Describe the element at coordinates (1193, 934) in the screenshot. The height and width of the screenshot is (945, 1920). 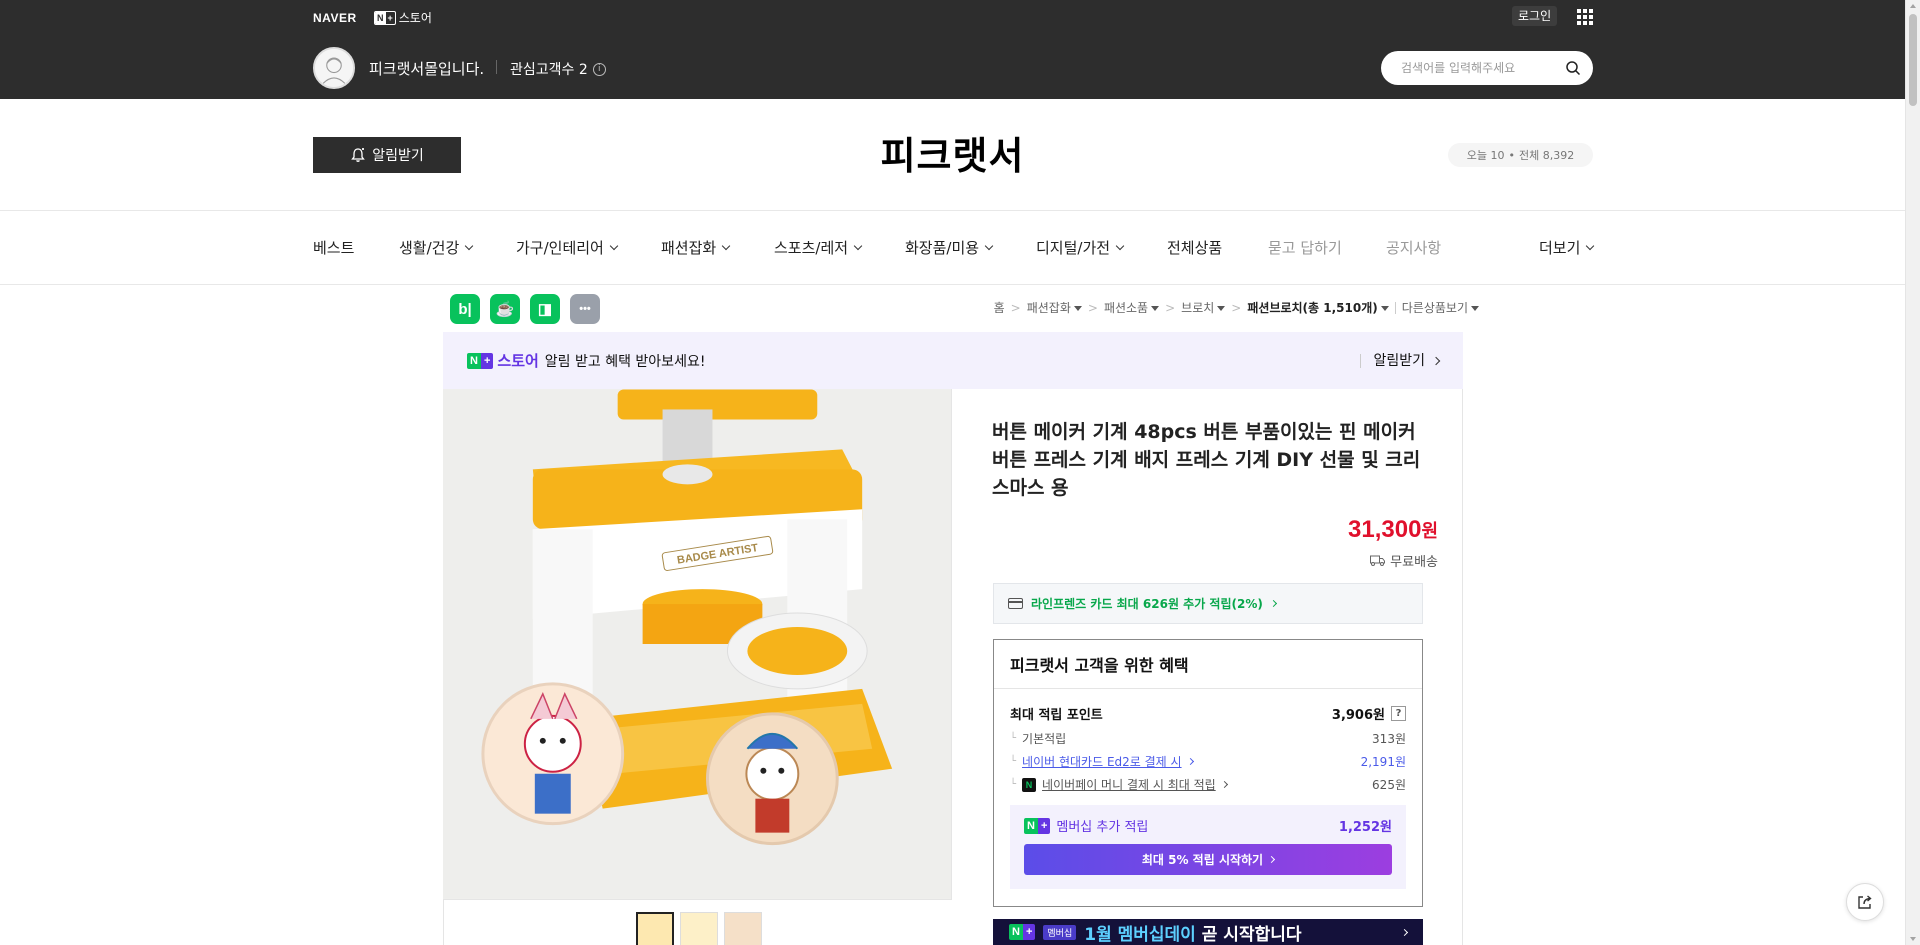
I see `membership-day-text: 1월 멤버십데이 곧 시작합니다` at that location.